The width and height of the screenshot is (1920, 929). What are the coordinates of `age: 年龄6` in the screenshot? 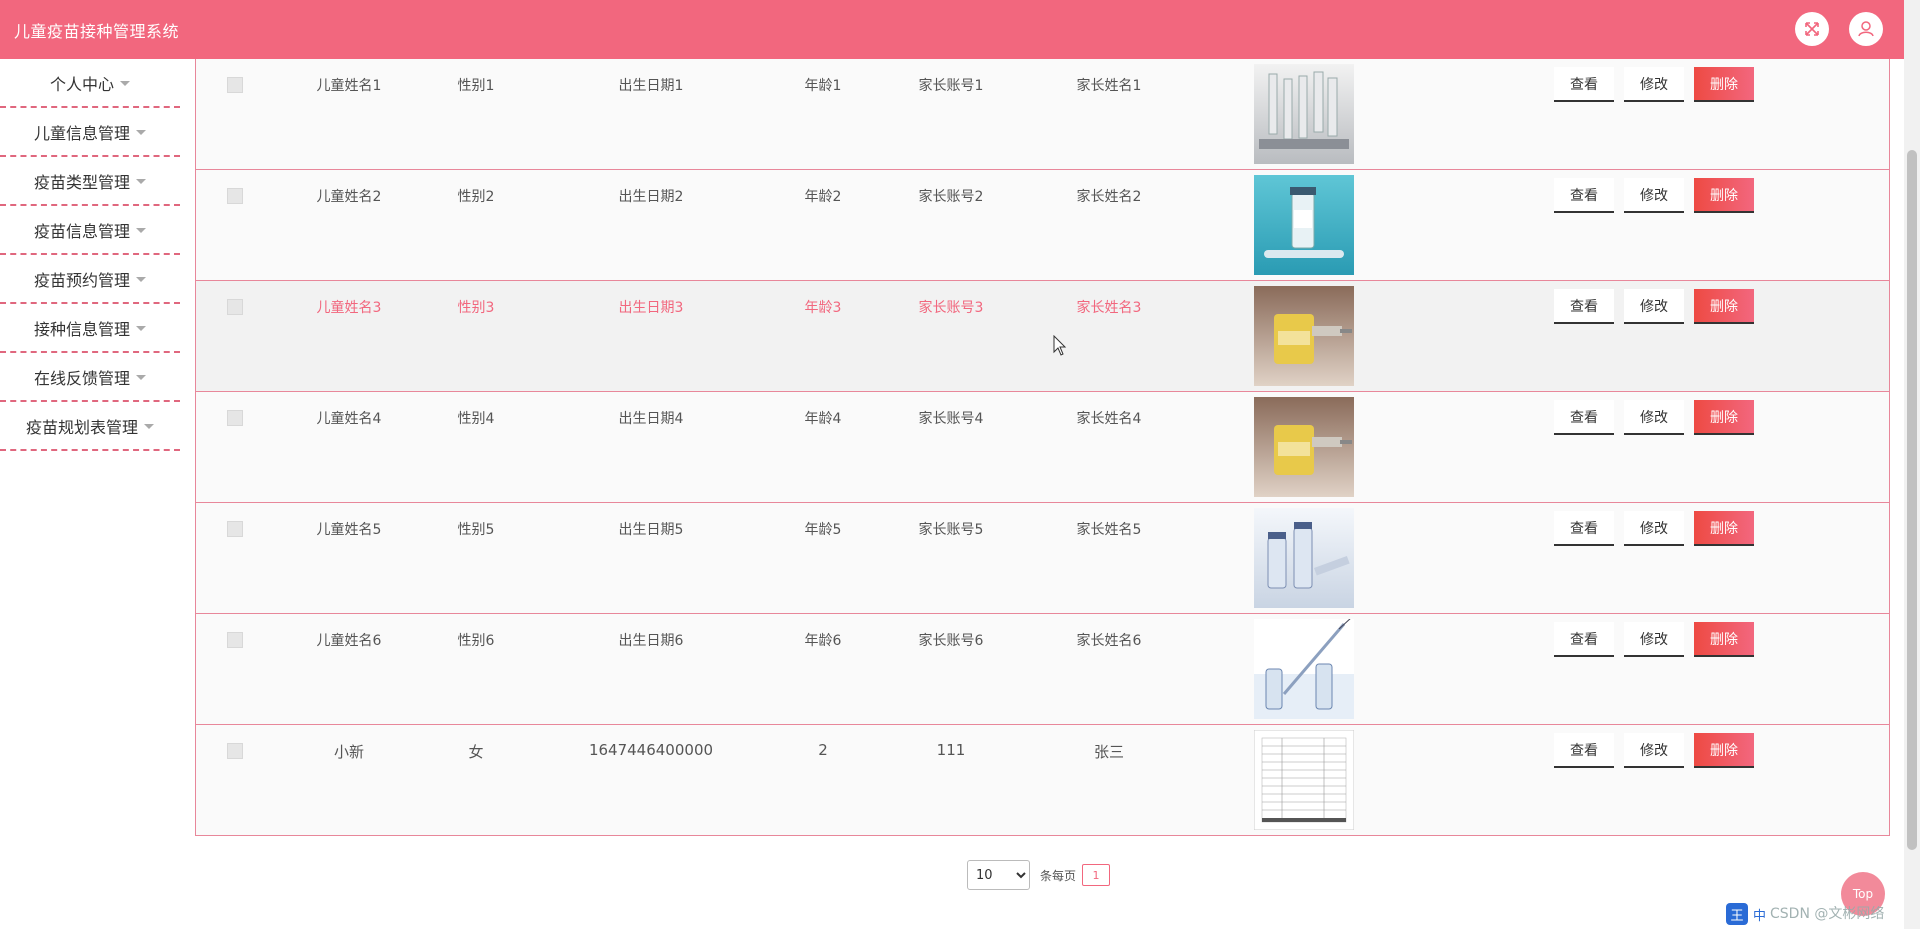 It's located at (823, 641).